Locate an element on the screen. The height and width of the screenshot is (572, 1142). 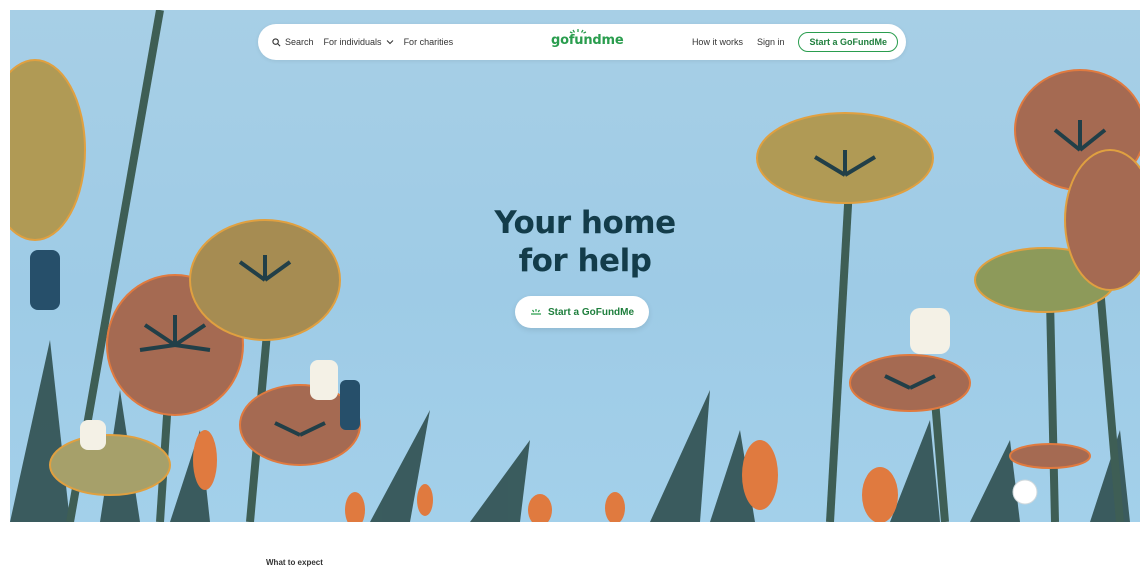
headline-line-2: for help is located at coordinates (585, 261).